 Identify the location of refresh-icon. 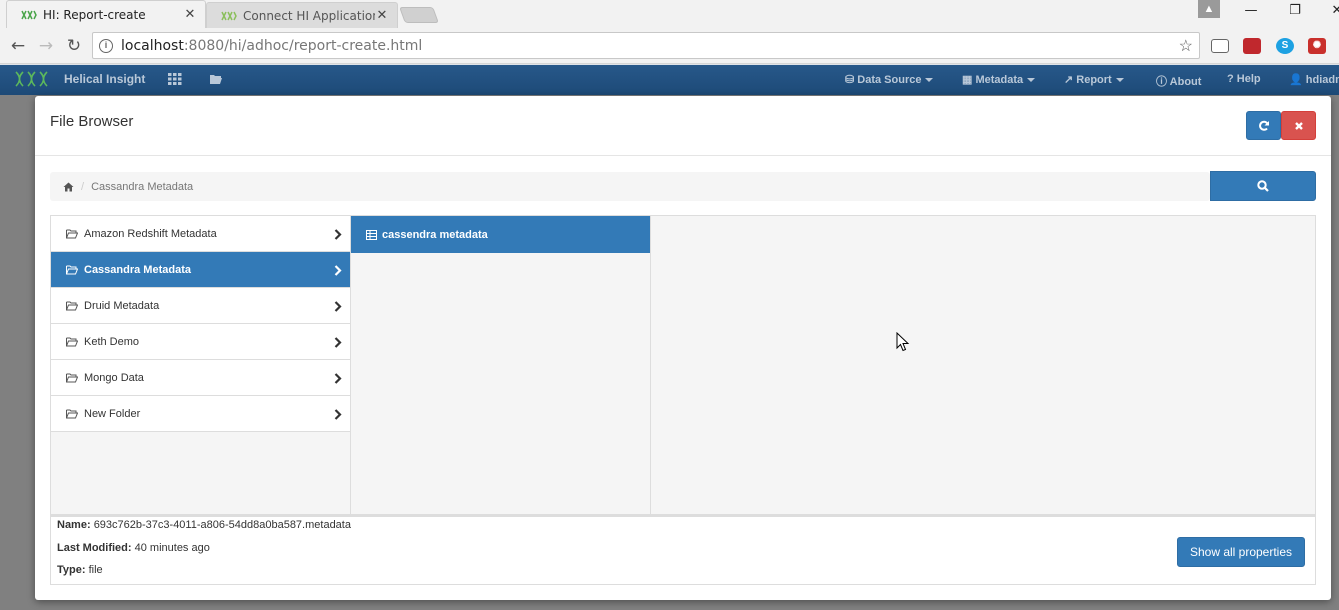
(1263, 125).